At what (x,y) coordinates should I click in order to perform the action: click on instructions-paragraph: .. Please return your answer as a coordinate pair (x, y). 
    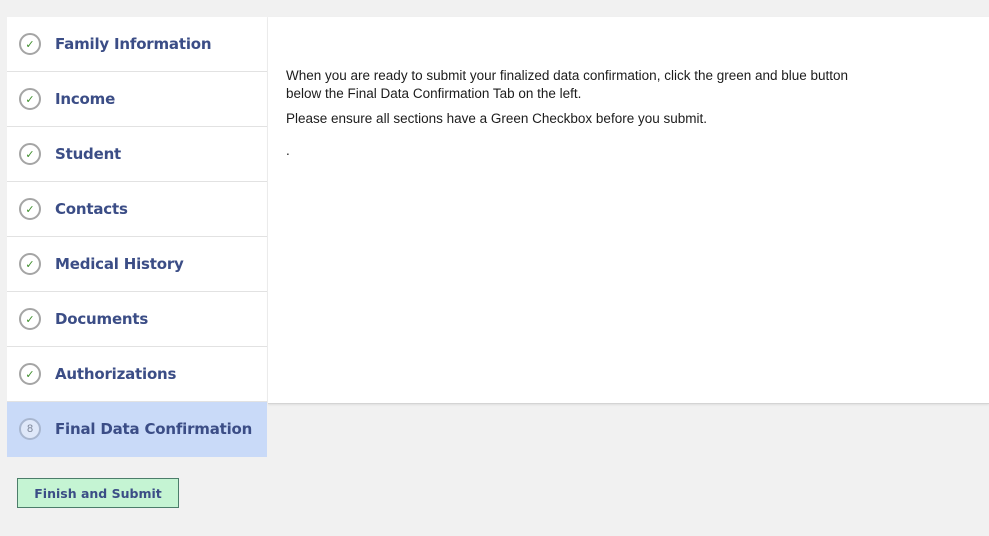
    Looking at the image, I should click on (288, 150).